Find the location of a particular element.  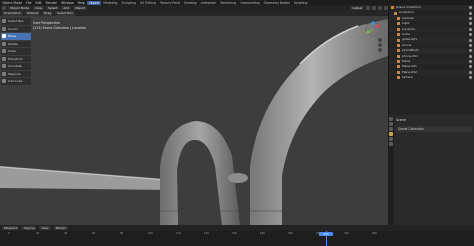

timeline-menu-item: View is located at coordinates (45, 228).